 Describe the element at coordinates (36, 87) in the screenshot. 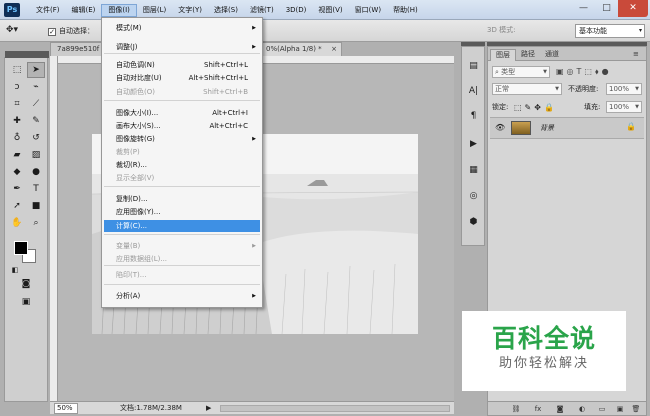

I see `quick-select-tool-icon: ⌁` at that location.